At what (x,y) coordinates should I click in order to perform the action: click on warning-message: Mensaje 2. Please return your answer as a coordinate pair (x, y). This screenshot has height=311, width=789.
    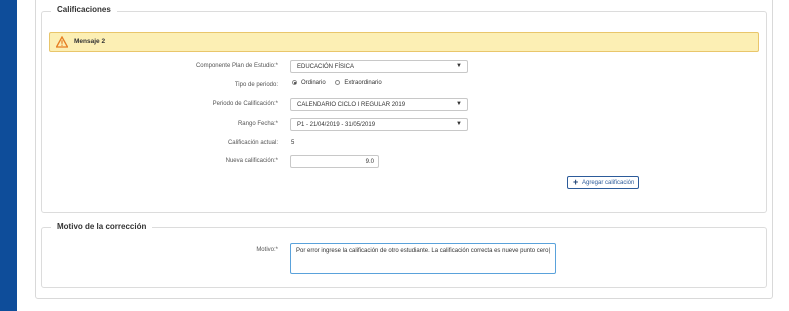
    Looking at the image, I should click on (404, 42).